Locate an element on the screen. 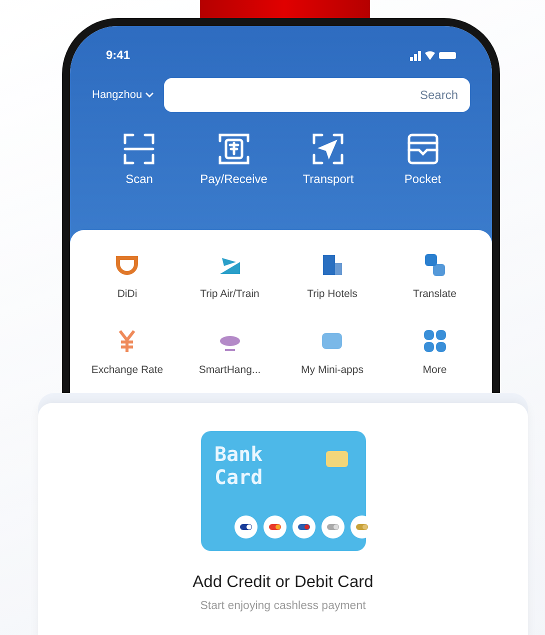  service-item: Trip Hotels is located at coordinates (332, 276).